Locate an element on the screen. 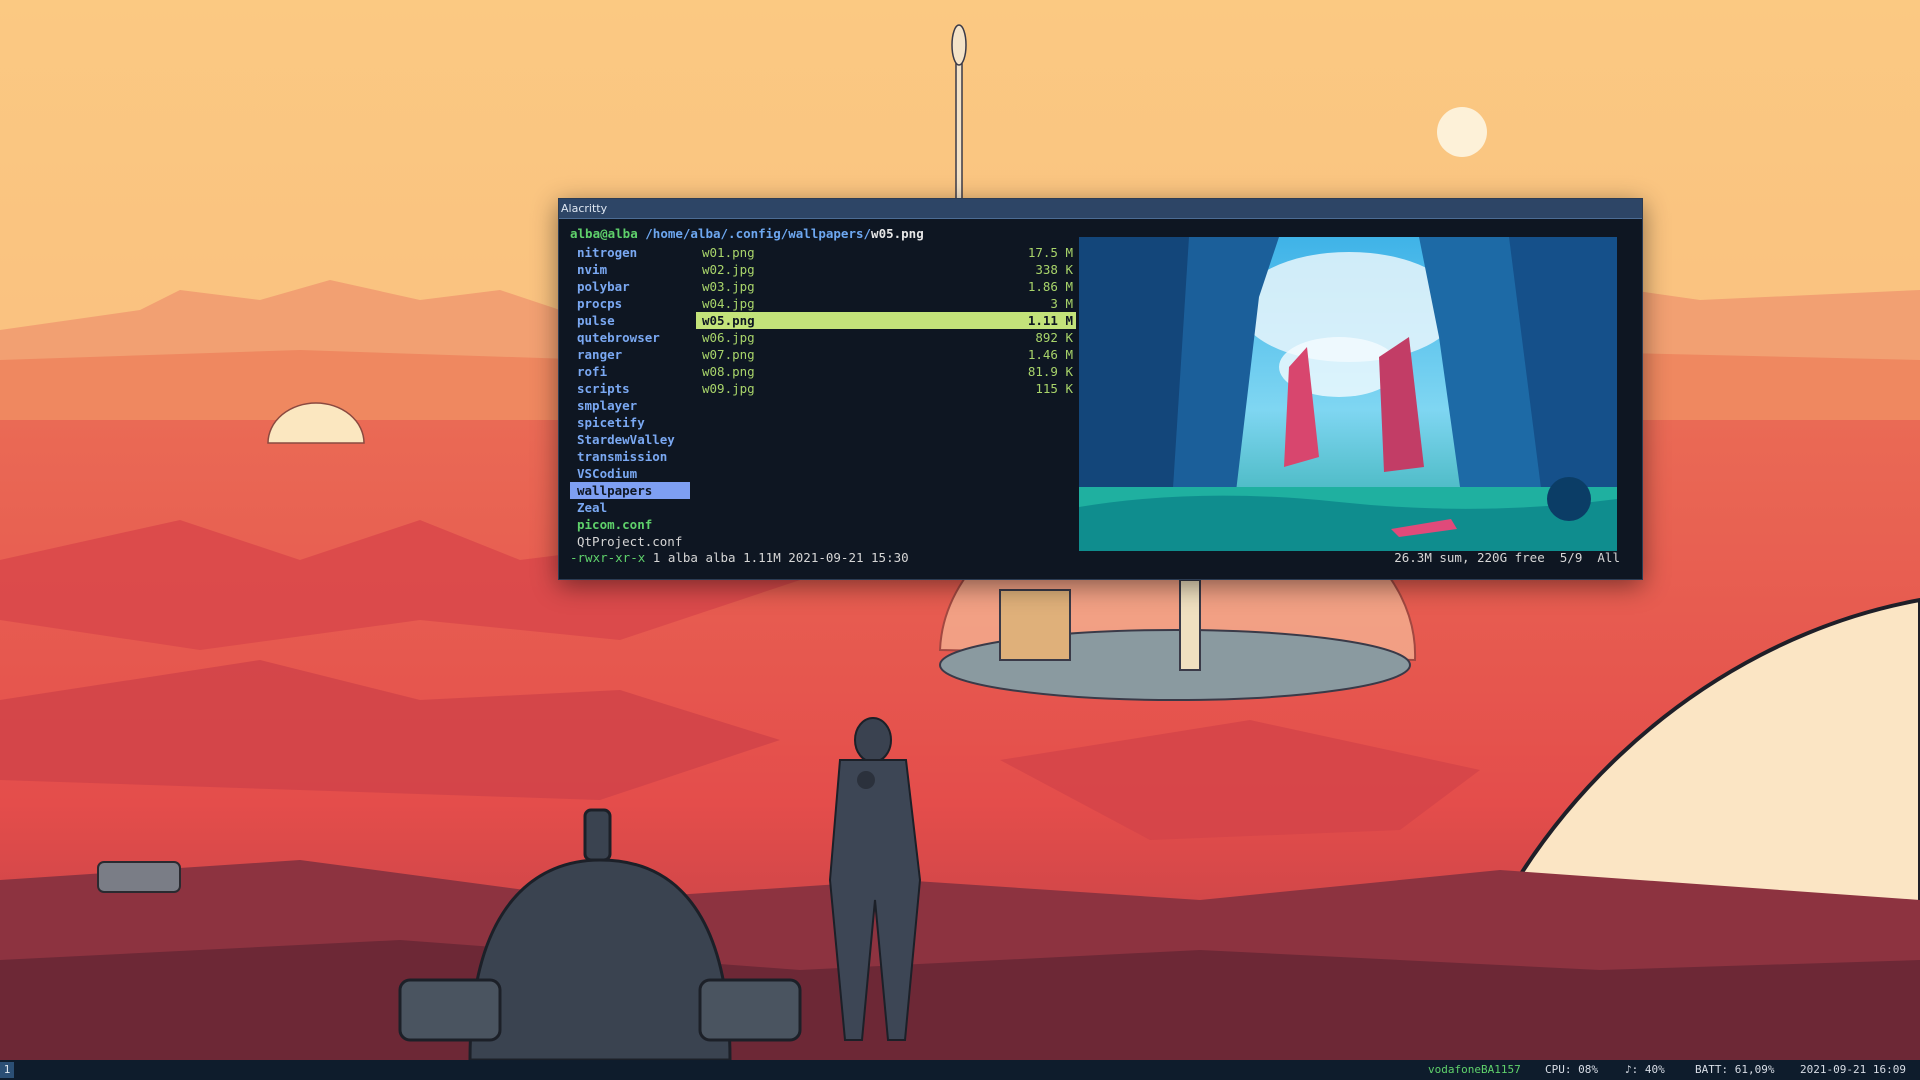  sun-shape is located at coordinates (1462, 132).